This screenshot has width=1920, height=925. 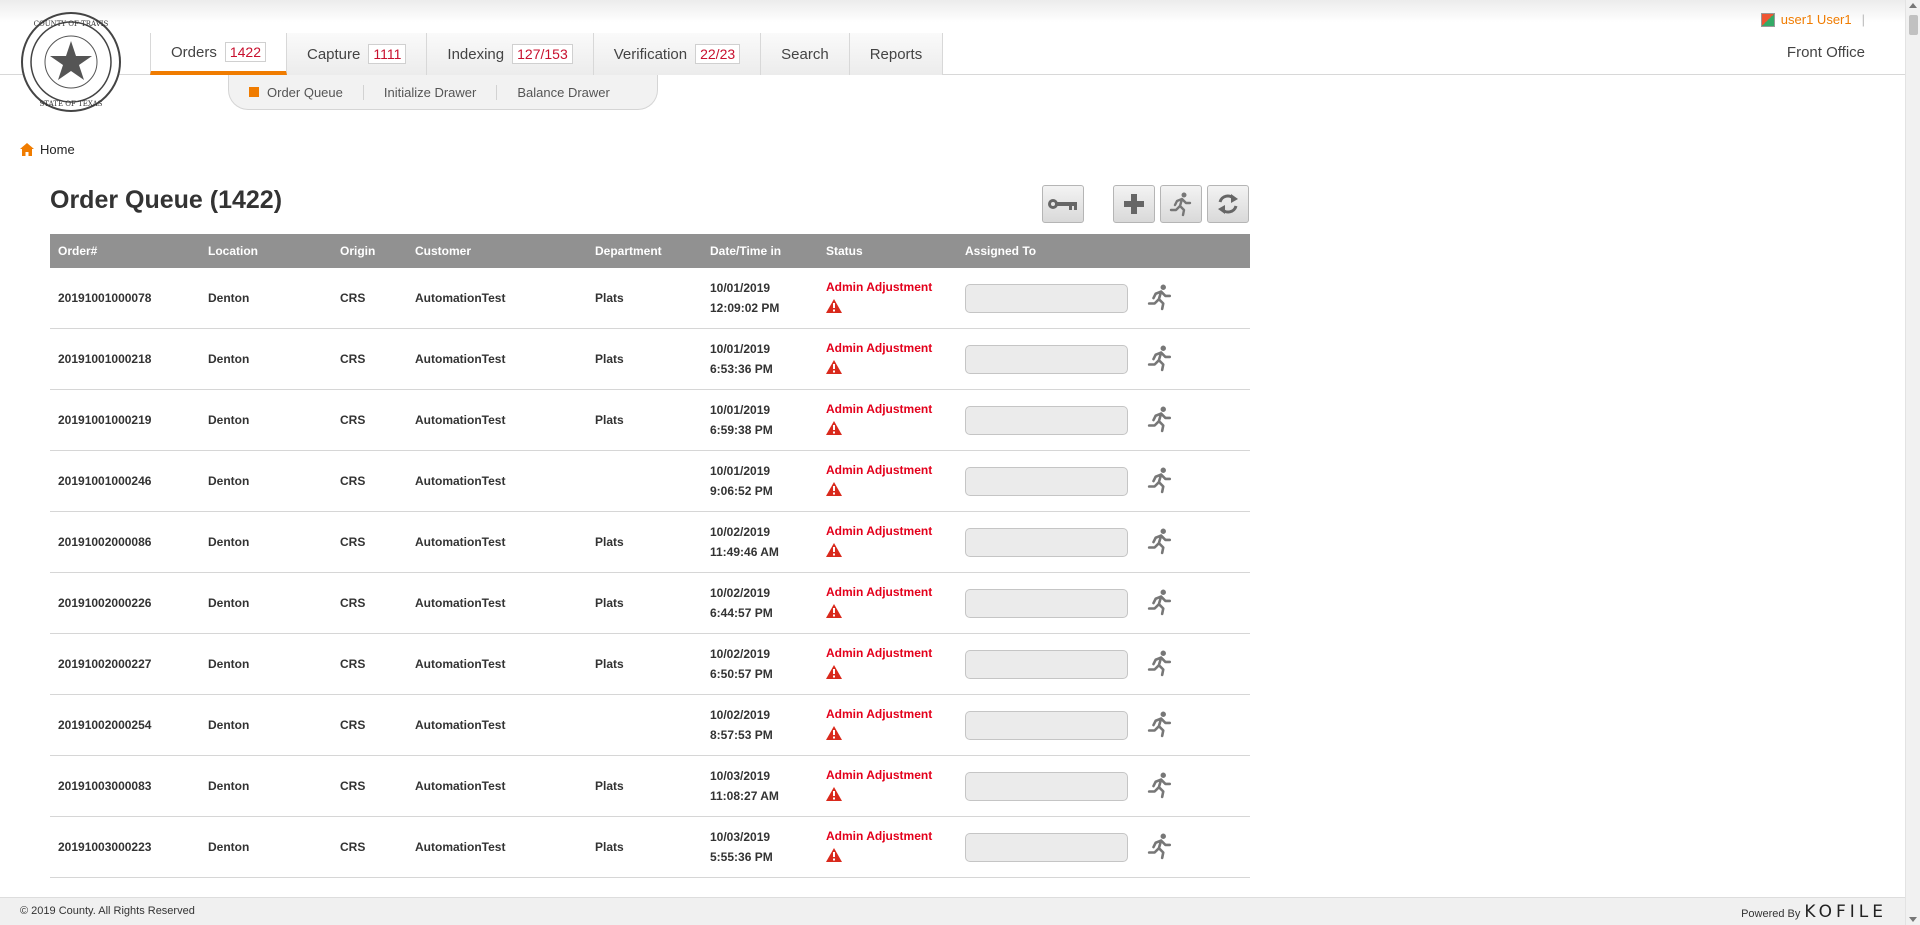 I want to click on order-number: 20191002000227, so click(x=125, y=664).